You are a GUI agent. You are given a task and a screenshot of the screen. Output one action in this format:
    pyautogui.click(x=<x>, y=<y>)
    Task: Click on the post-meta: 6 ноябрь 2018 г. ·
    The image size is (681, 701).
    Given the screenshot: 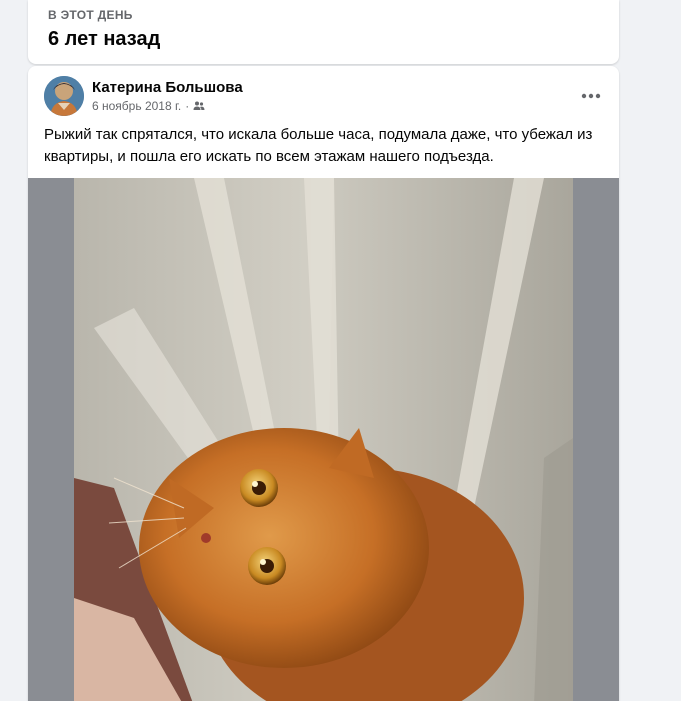 What is the action you would take?
    pyautogui.click(x=148, y=106)
    